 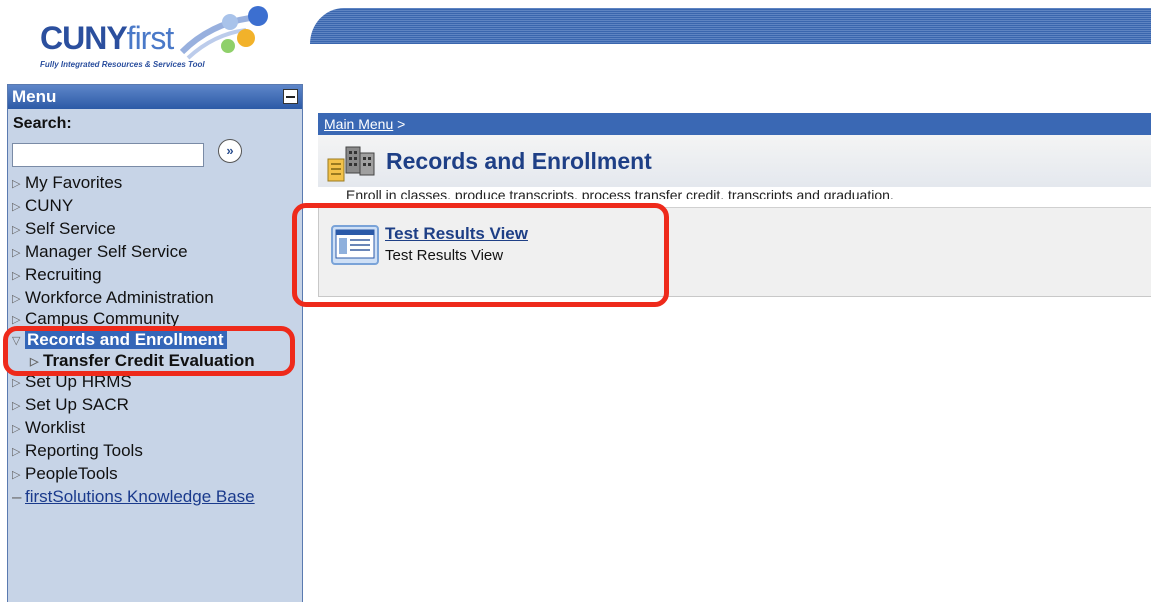 I want to click on menu-header: Menu, so click(x=155, y=97).